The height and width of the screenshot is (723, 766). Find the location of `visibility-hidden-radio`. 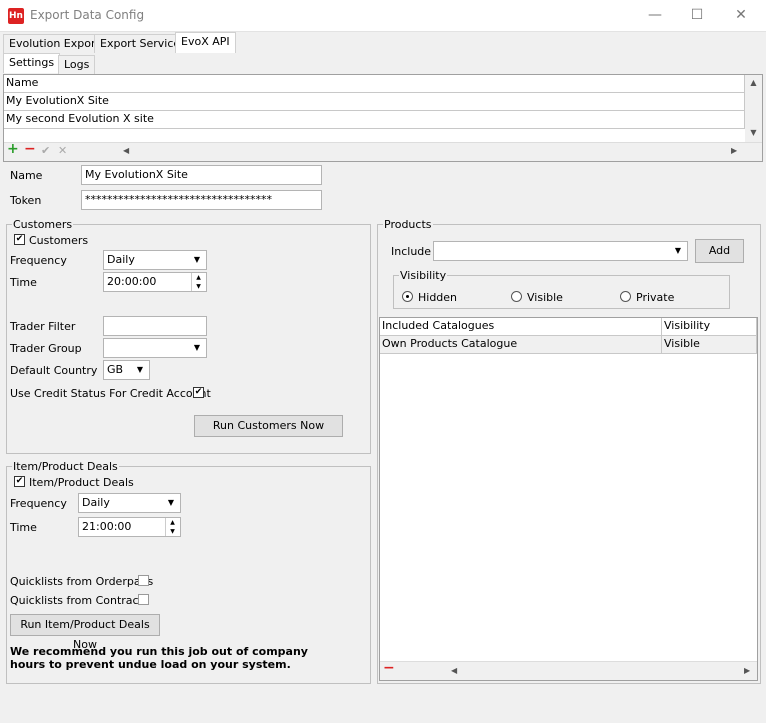

visibility-hidden-radio is located at coordinates (407, 296).